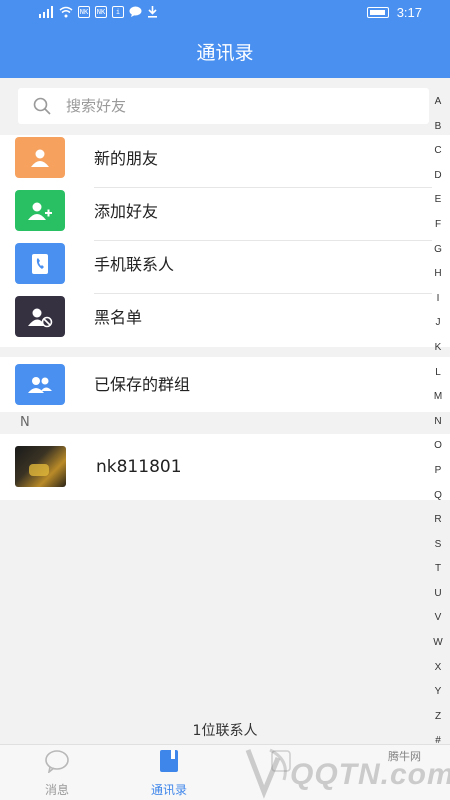 The height and width of the screenshot is (800, 450). Describe the element at coordinates (438, 496) in the screenshot. I see `index-letter: Q` at that location.